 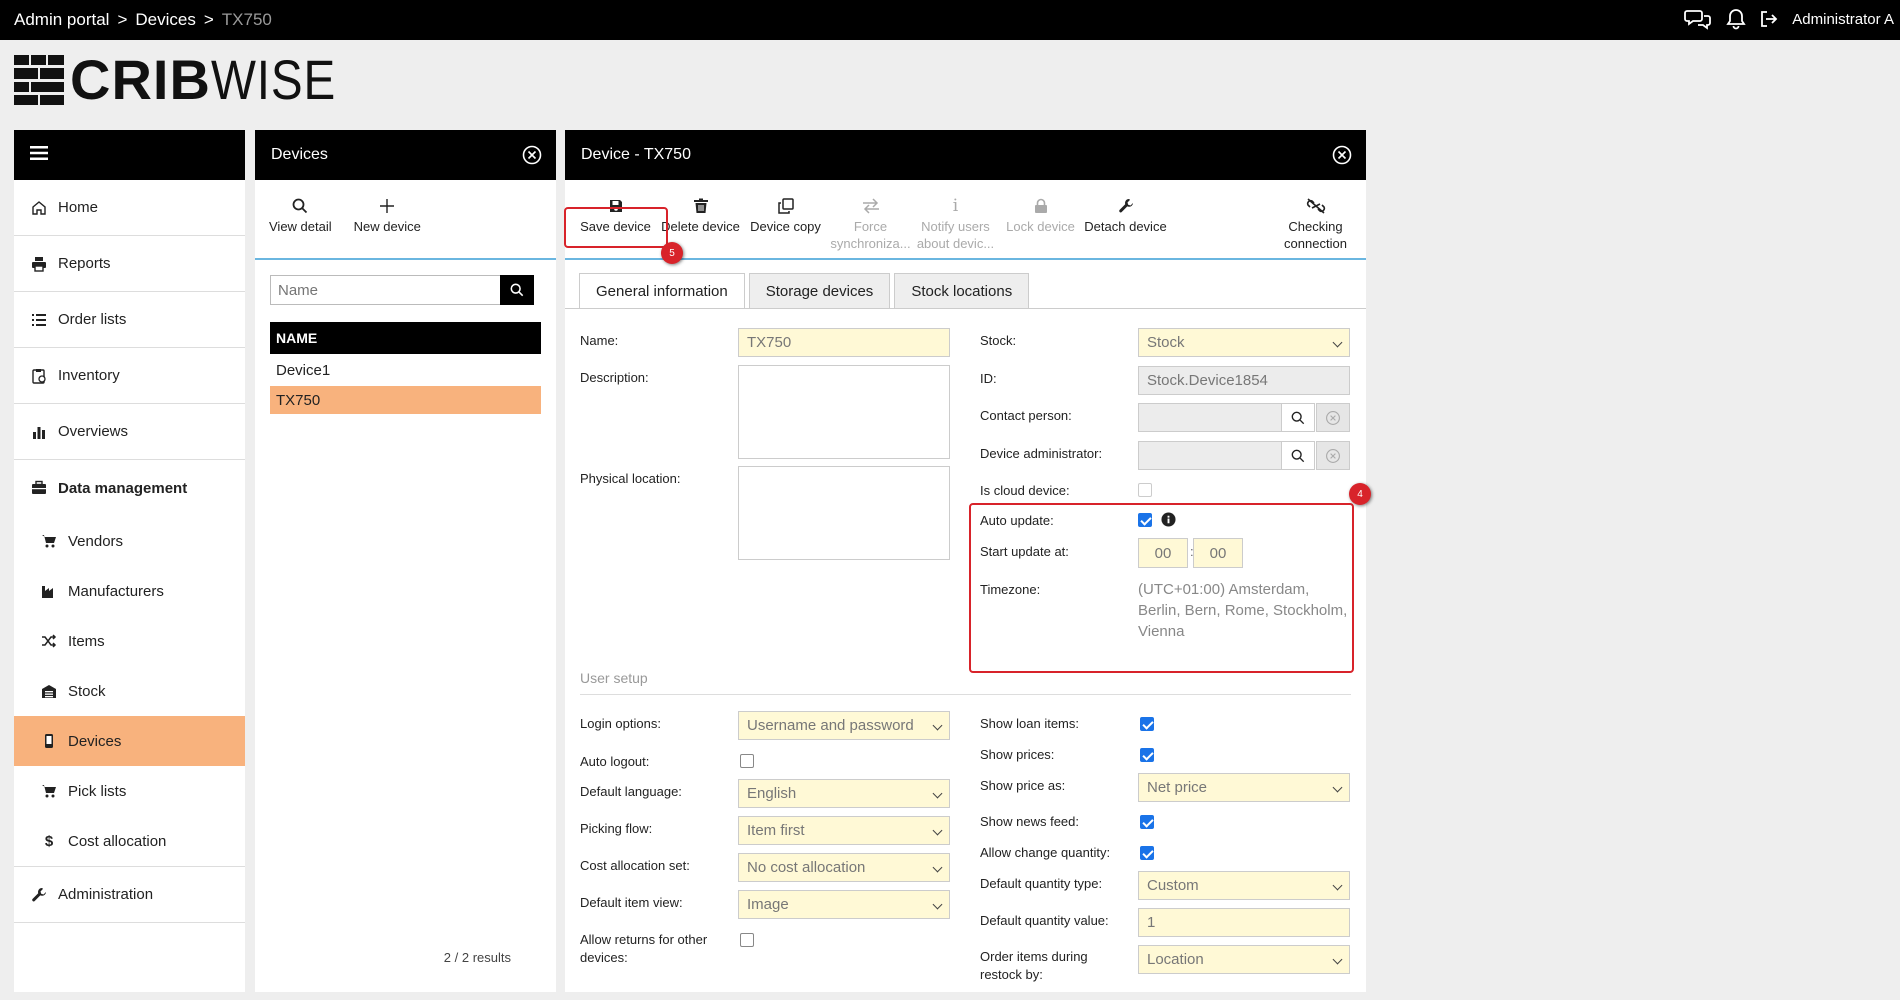 I want to click on logout-icon, so click(x=1769, y=19).